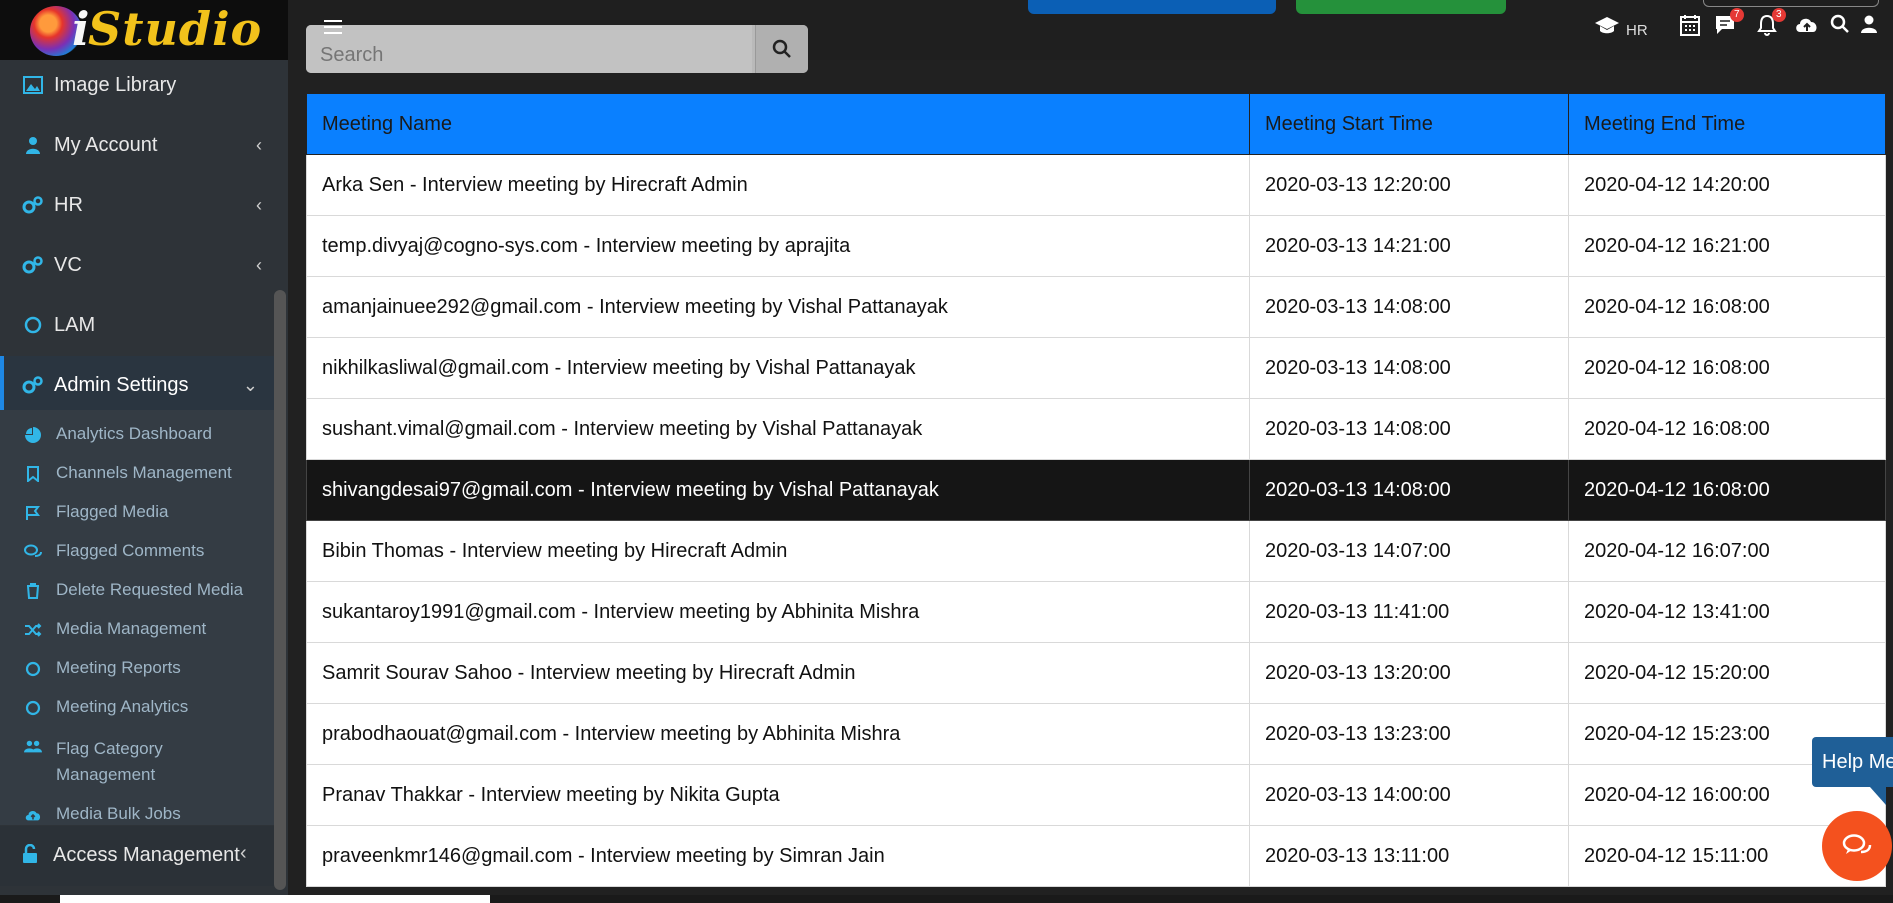  What do you see at coordinates (280, 590) in the screenshot?
I see `sidebar-scrollbar` at bounding box center [280, 590].